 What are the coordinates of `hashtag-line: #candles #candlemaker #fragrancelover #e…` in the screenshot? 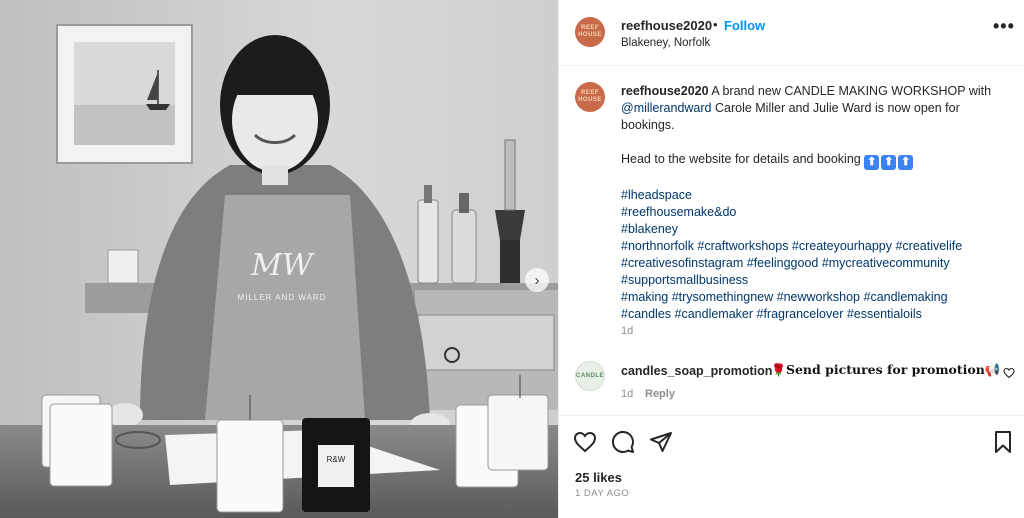 It's located at (816, 314).